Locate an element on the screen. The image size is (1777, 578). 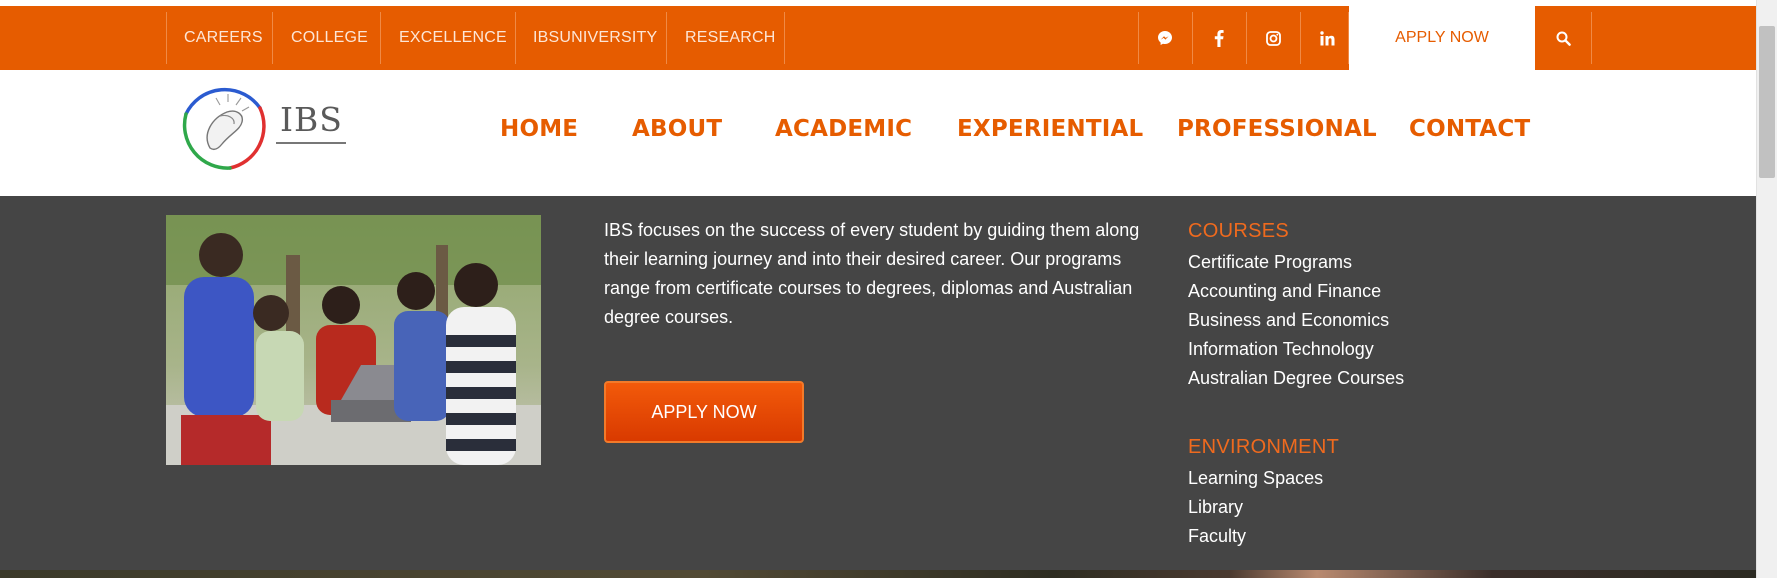
top-link-college: COLLEGE is located at coordinates (329, 38).